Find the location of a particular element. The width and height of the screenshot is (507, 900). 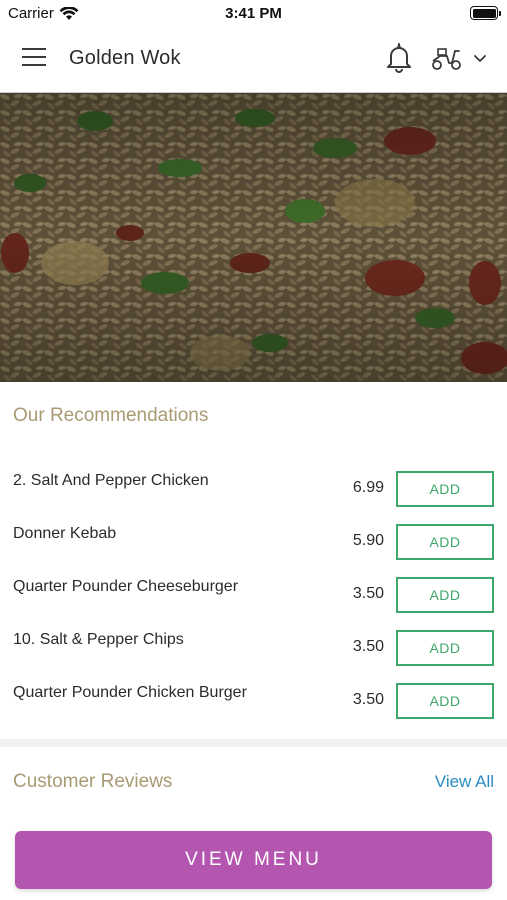

section-divider is located at coordinates (253, 743).